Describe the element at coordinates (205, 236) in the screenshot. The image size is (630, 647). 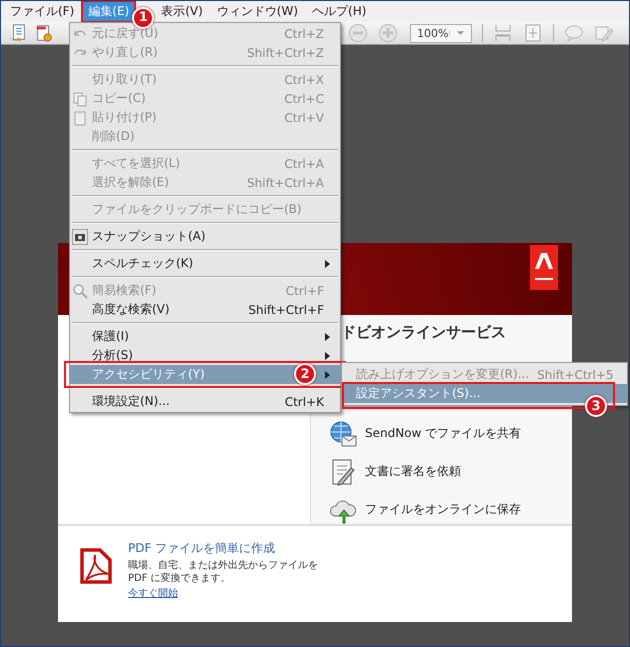
I see `menu-item: スナップショット(A)` at that location.